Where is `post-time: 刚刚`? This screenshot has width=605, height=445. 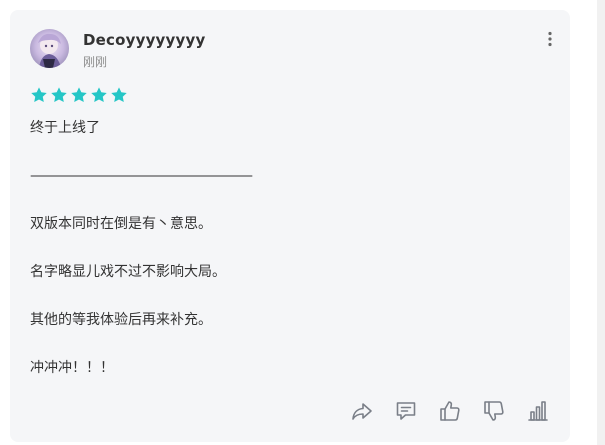
post-time: 刚刚 is located at coordinates (95, 62).